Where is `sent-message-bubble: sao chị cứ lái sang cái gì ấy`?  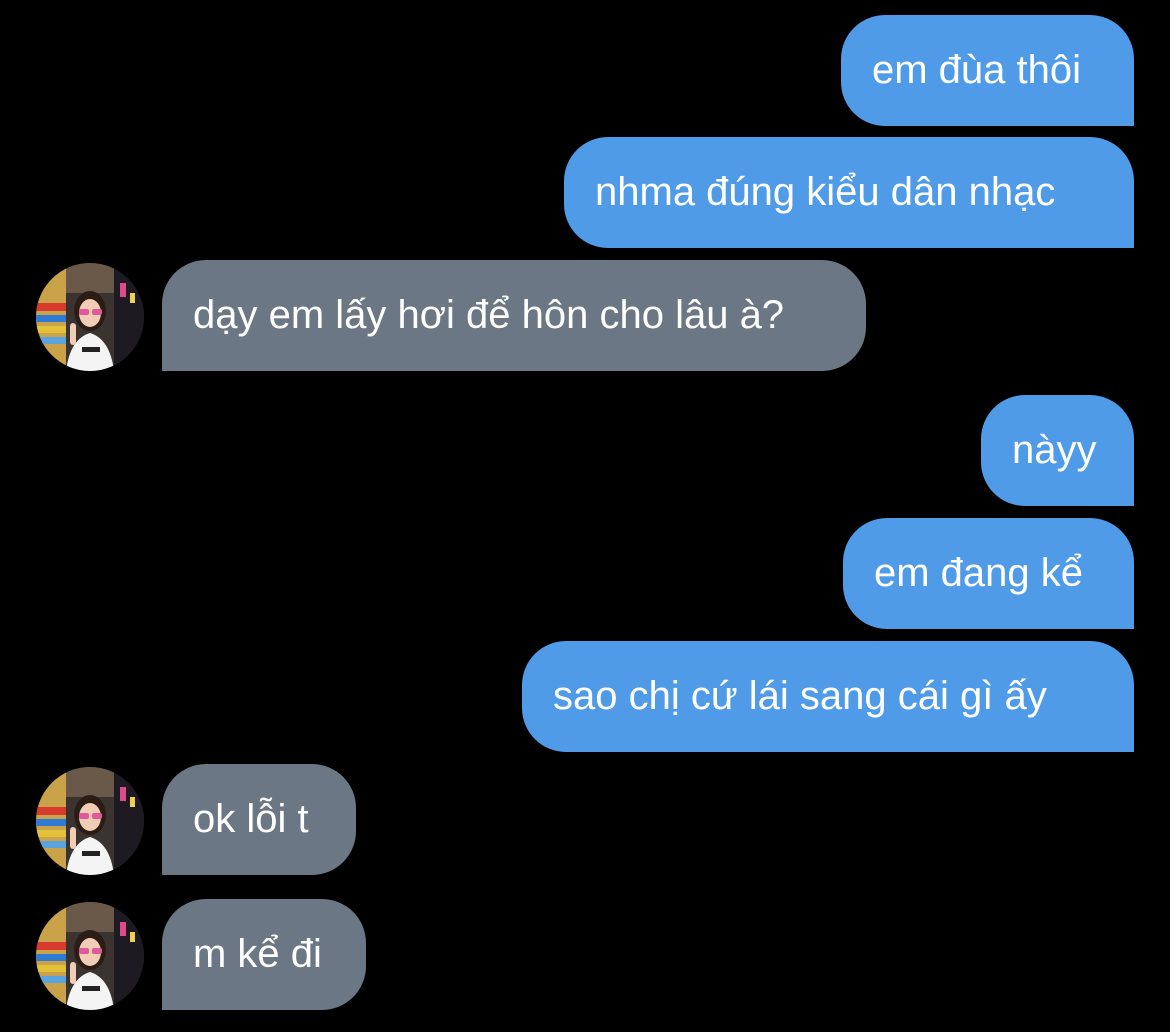
sent-message-bubble: sao chị cứ lái sang cái gì ấy is located at coordinates (828, 696).